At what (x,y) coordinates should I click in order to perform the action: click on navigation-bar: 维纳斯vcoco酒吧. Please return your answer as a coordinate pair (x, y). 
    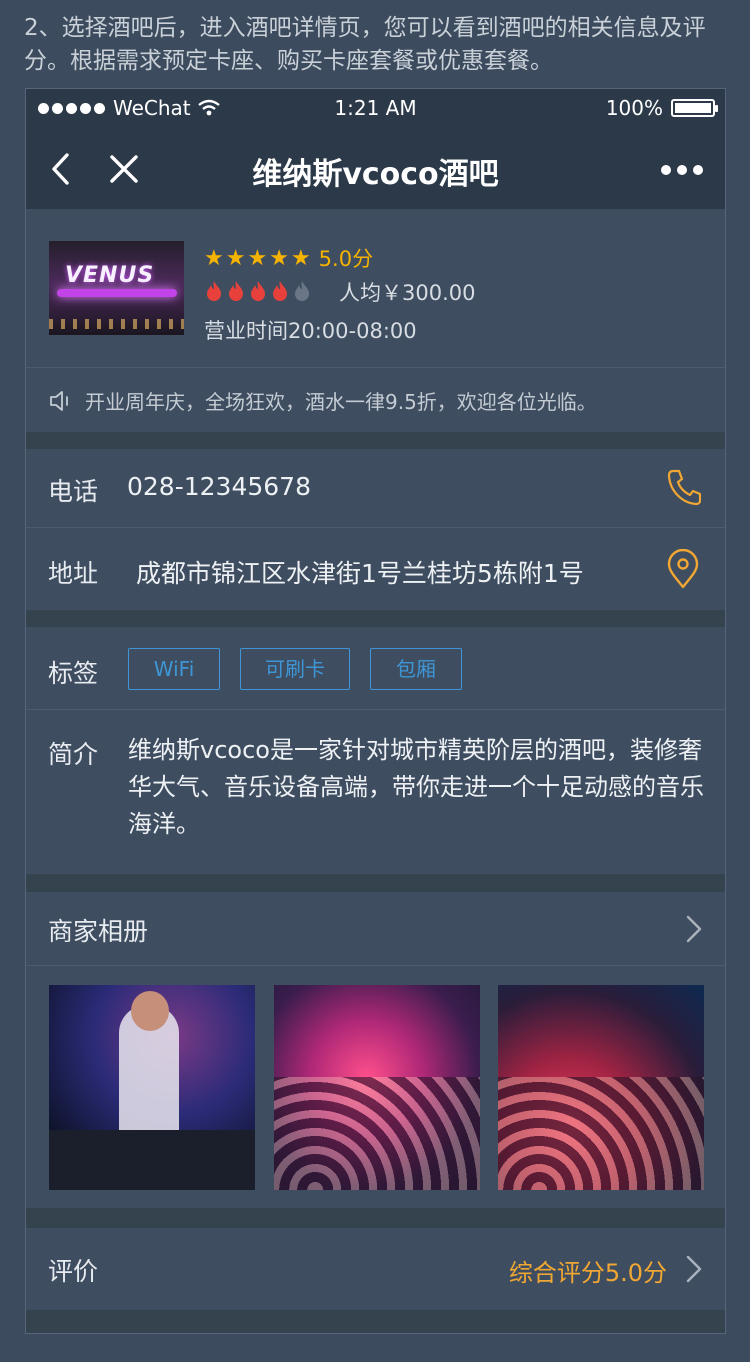
    Looking at the image, I should click on (375, 169).